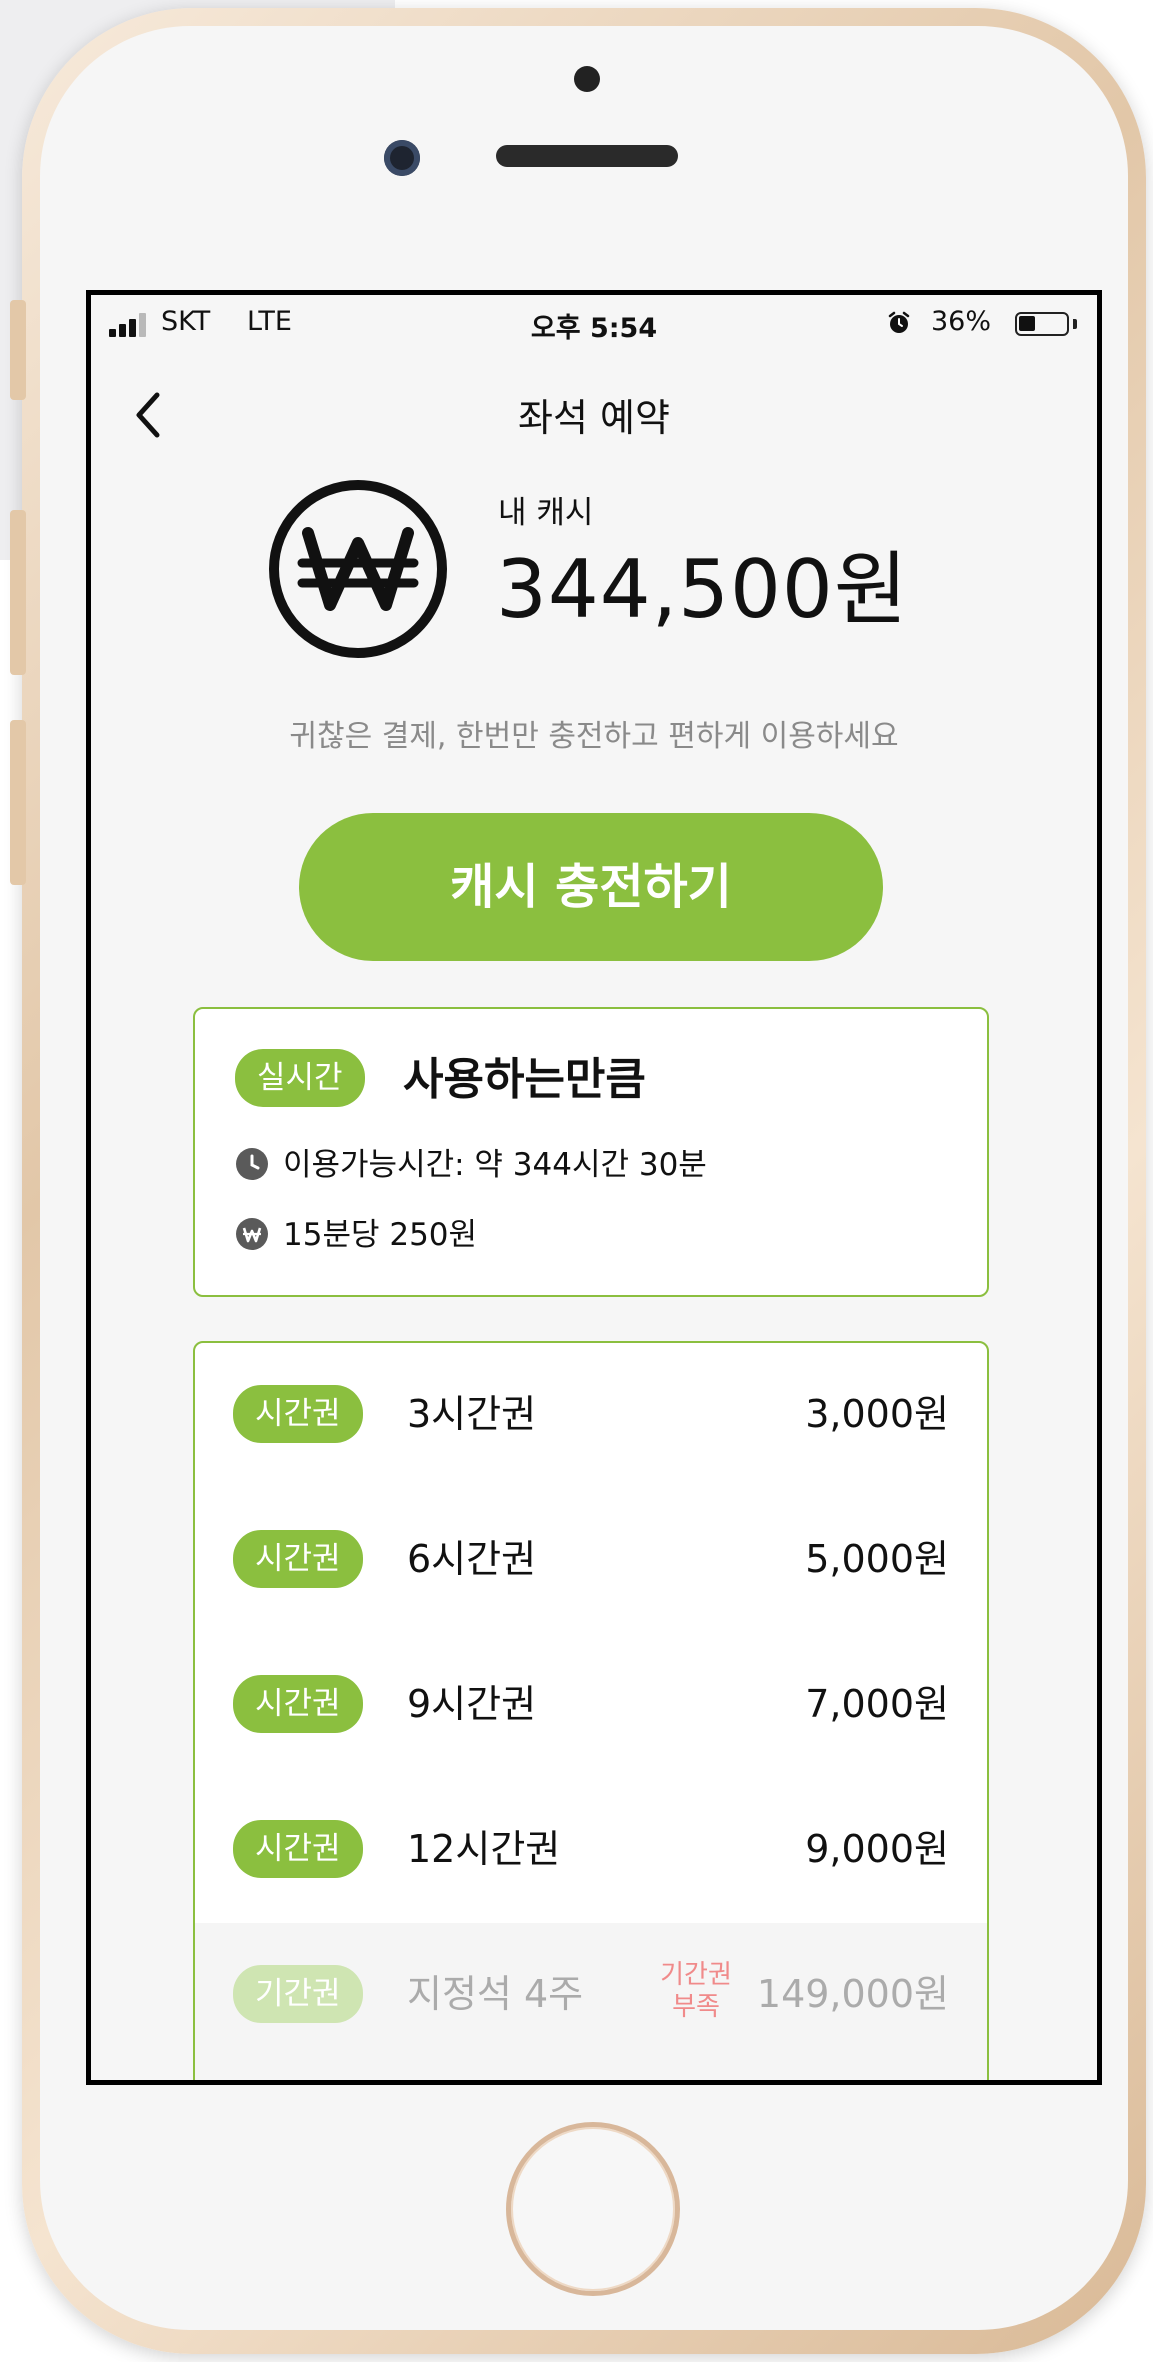  I want to click on pass-name: 9시간권, so click(472, 1704).